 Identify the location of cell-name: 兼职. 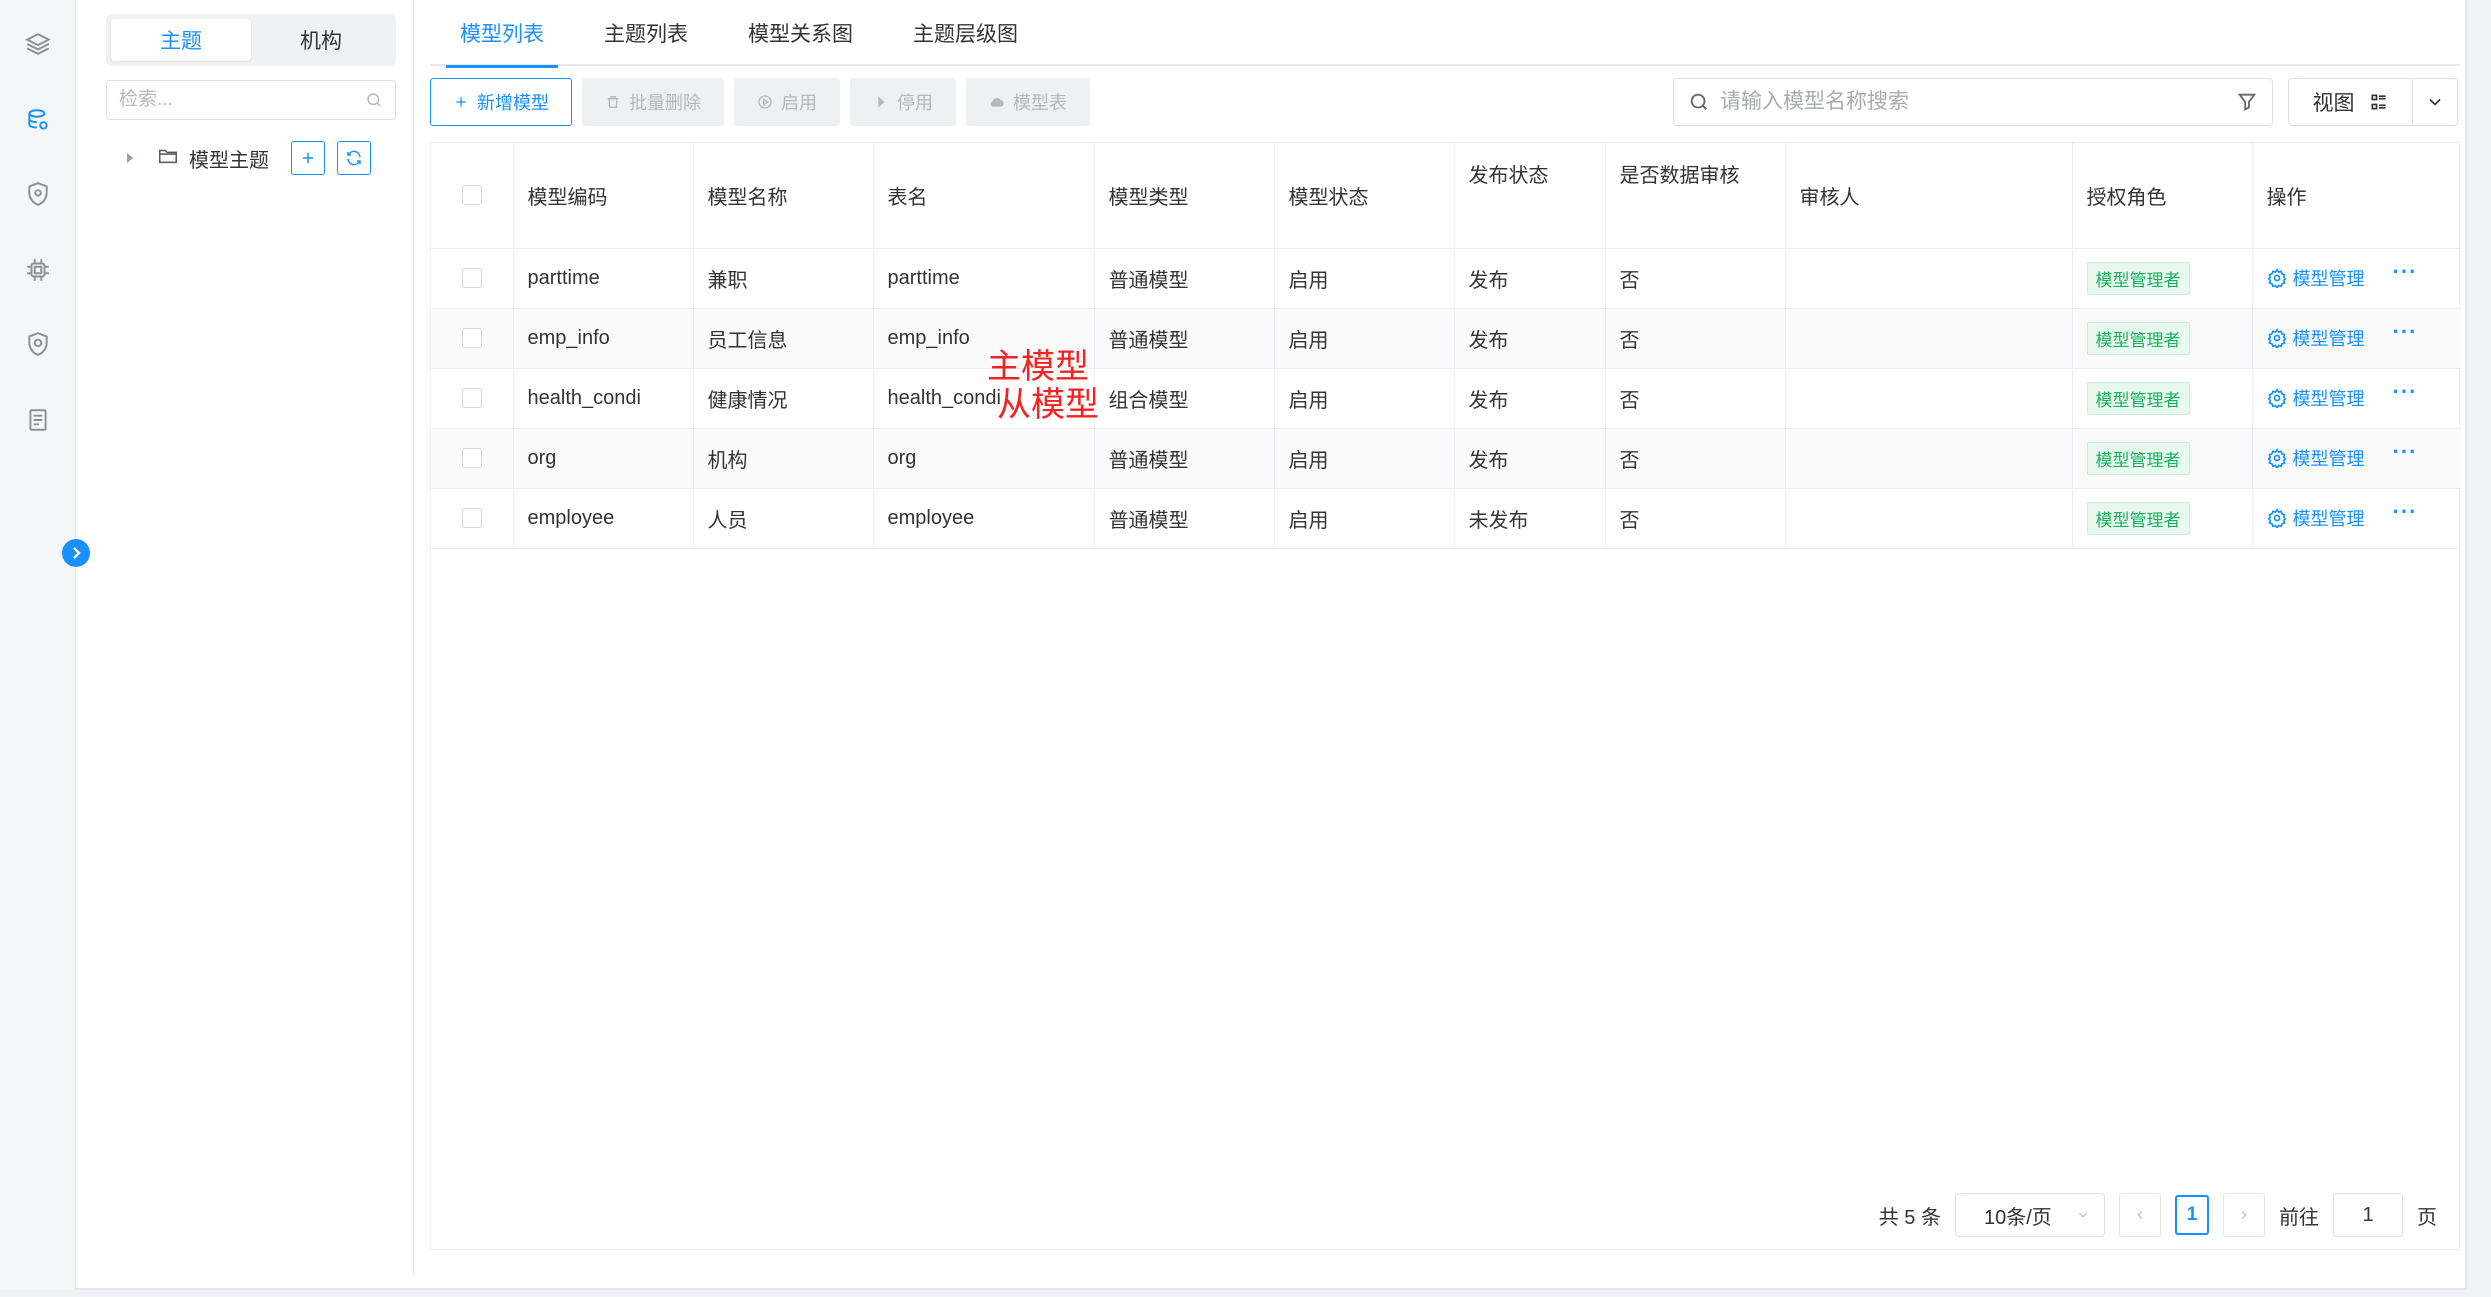
(783, 278).